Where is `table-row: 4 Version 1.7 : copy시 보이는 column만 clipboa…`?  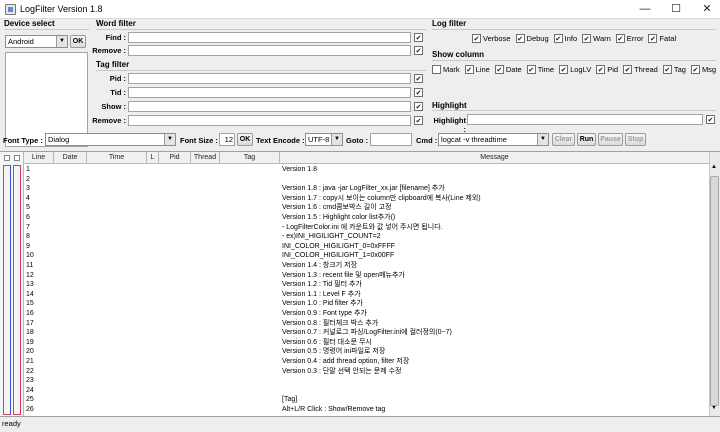 table-row: 4 Version 1.7 : copy시 보이는 column만 clipboa… is located at coordinates (366, 199).